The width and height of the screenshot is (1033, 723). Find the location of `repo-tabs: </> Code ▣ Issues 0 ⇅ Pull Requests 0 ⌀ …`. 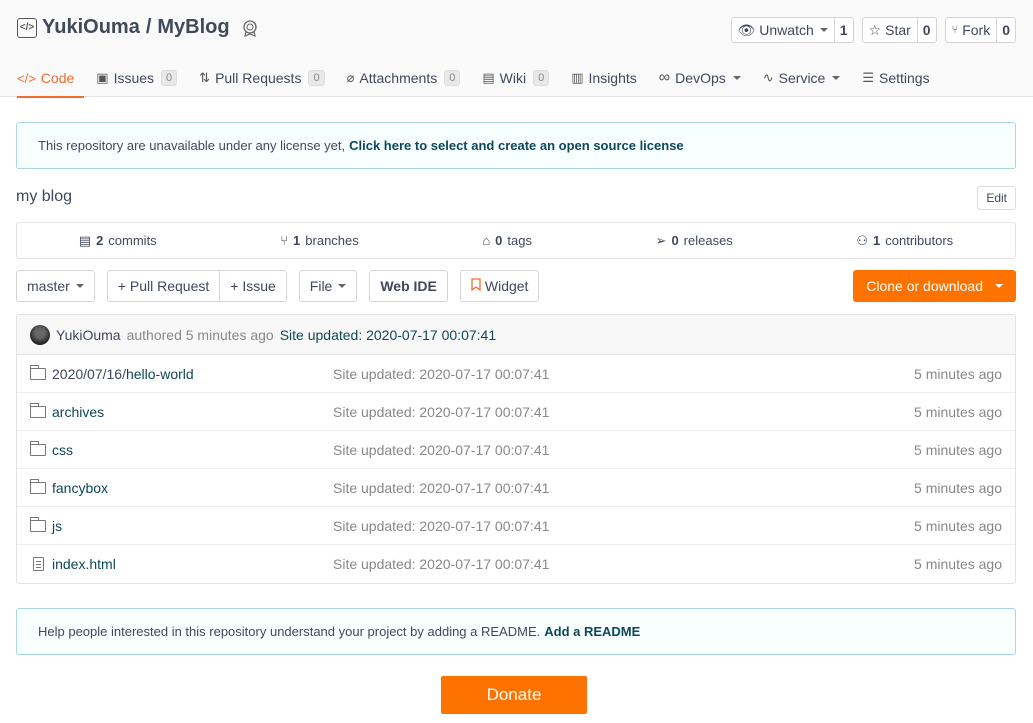

repo-tabs: </> Code ▣ Issues 0 ⇅ Pull Requests 0 ⌀ … is located at coordinates (484, 78).